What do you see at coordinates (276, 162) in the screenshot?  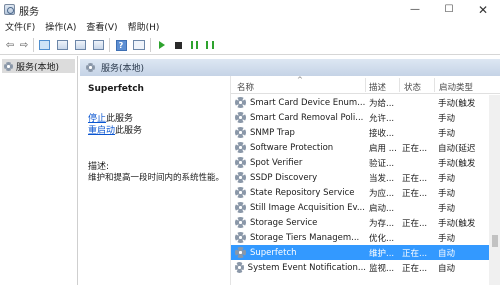 I see `service-name: Spot Verifier` at bounding box center [276, 162].